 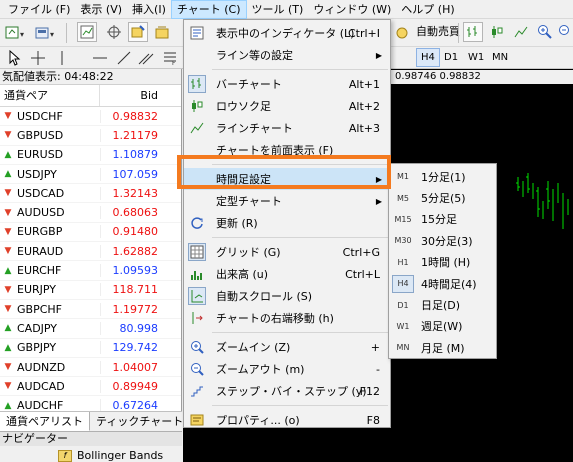 I want to click on zoom-in-toolbar-icon, so click(x=545, y=32).